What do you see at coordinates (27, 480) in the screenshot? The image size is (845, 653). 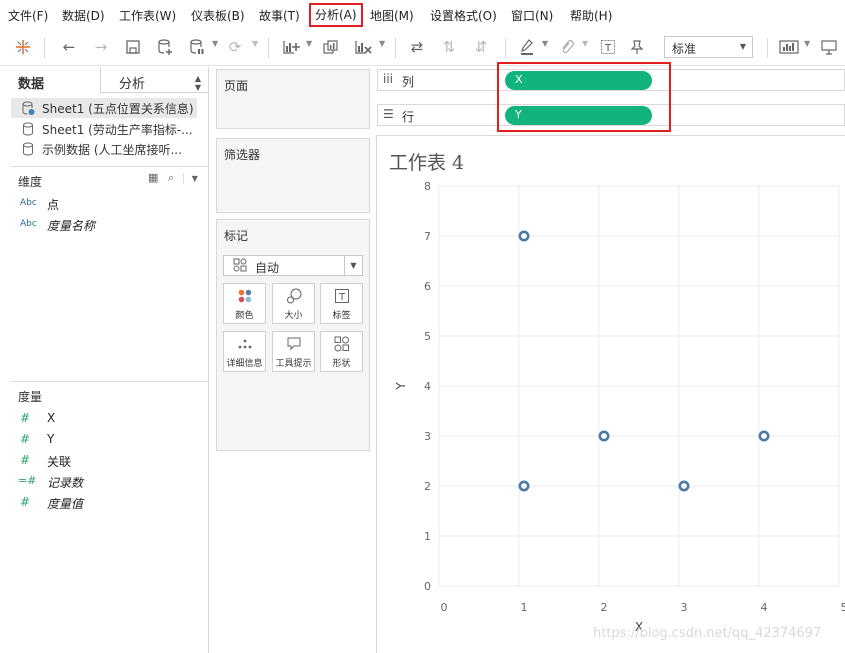 I see `calculated-number-icon: =#` at bounding box center [27, 480].